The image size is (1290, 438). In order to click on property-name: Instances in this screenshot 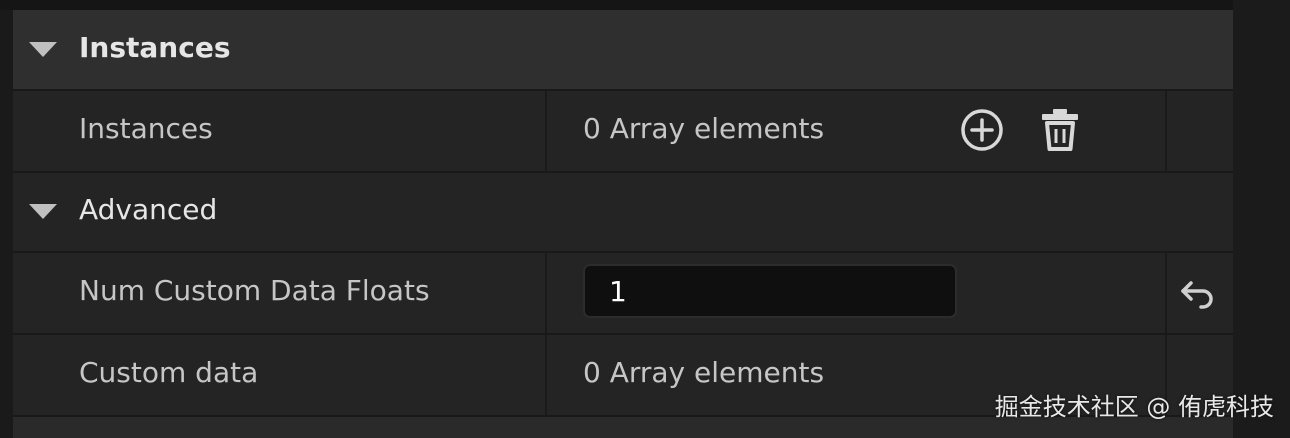, I will do `click(146, 128)`.